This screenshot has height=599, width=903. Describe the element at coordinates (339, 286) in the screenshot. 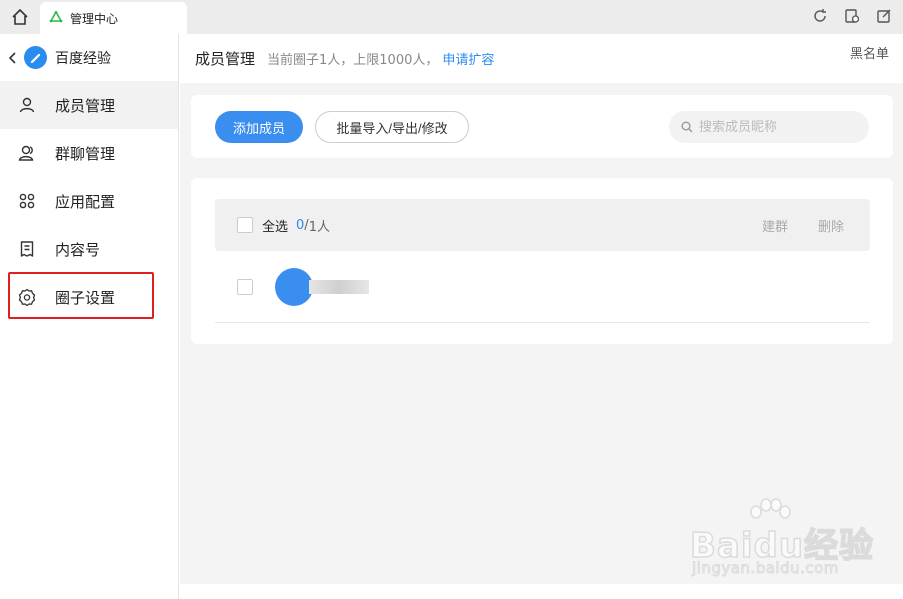

I see `member-name-blurred` at that location.